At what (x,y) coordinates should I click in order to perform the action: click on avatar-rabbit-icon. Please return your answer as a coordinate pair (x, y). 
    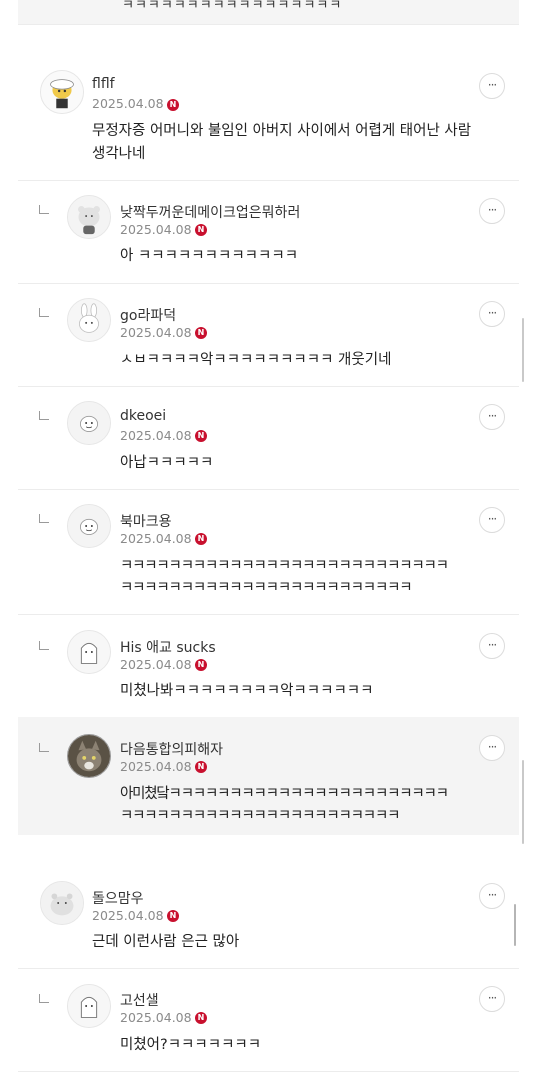
    Looking at the image, I should click on (89, 320).